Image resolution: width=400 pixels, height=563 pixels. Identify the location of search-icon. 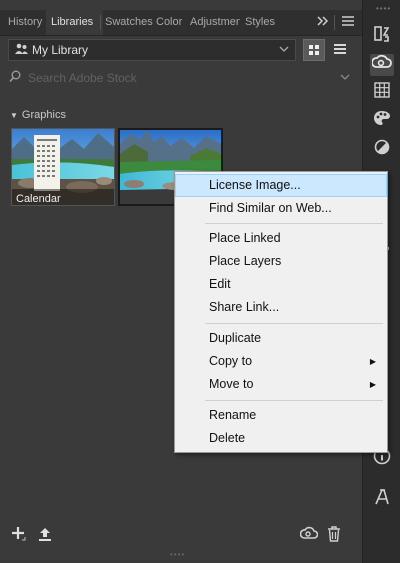
(15, 78).